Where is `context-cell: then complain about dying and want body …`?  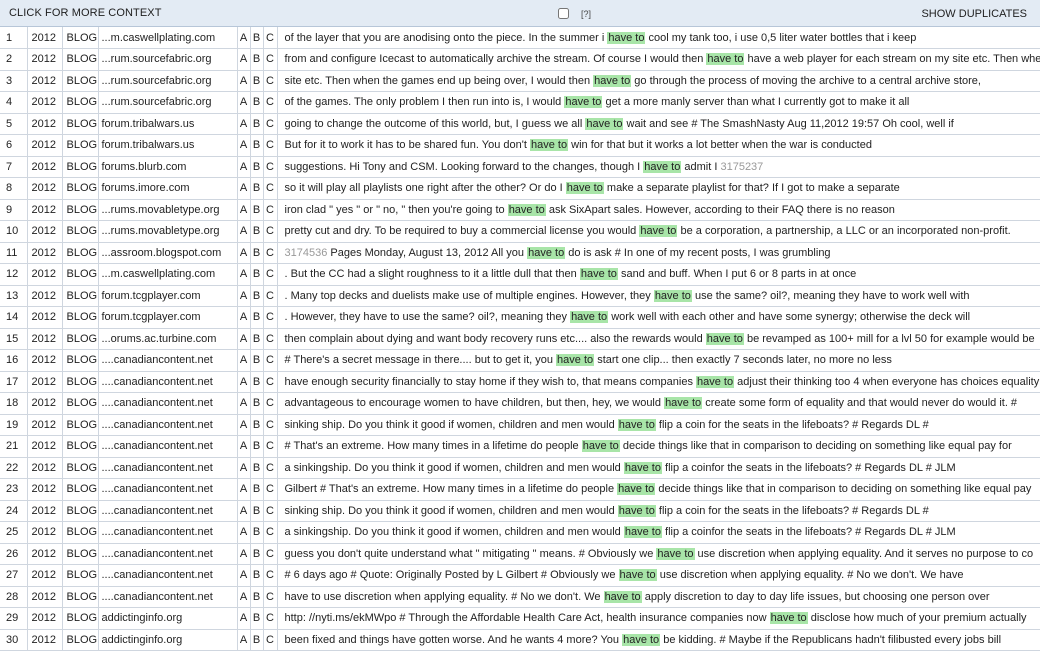
context-cell: then complain about dying and want body … is located at coordinates (658, 339).